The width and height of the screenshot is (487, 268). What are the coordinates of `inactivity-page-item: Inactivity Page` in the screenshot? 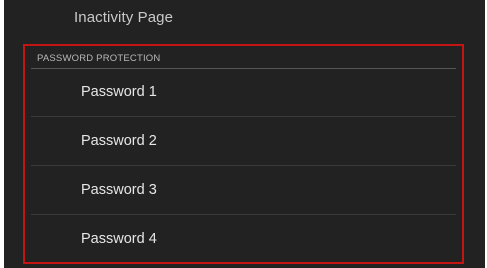 It's located at (123, 17).